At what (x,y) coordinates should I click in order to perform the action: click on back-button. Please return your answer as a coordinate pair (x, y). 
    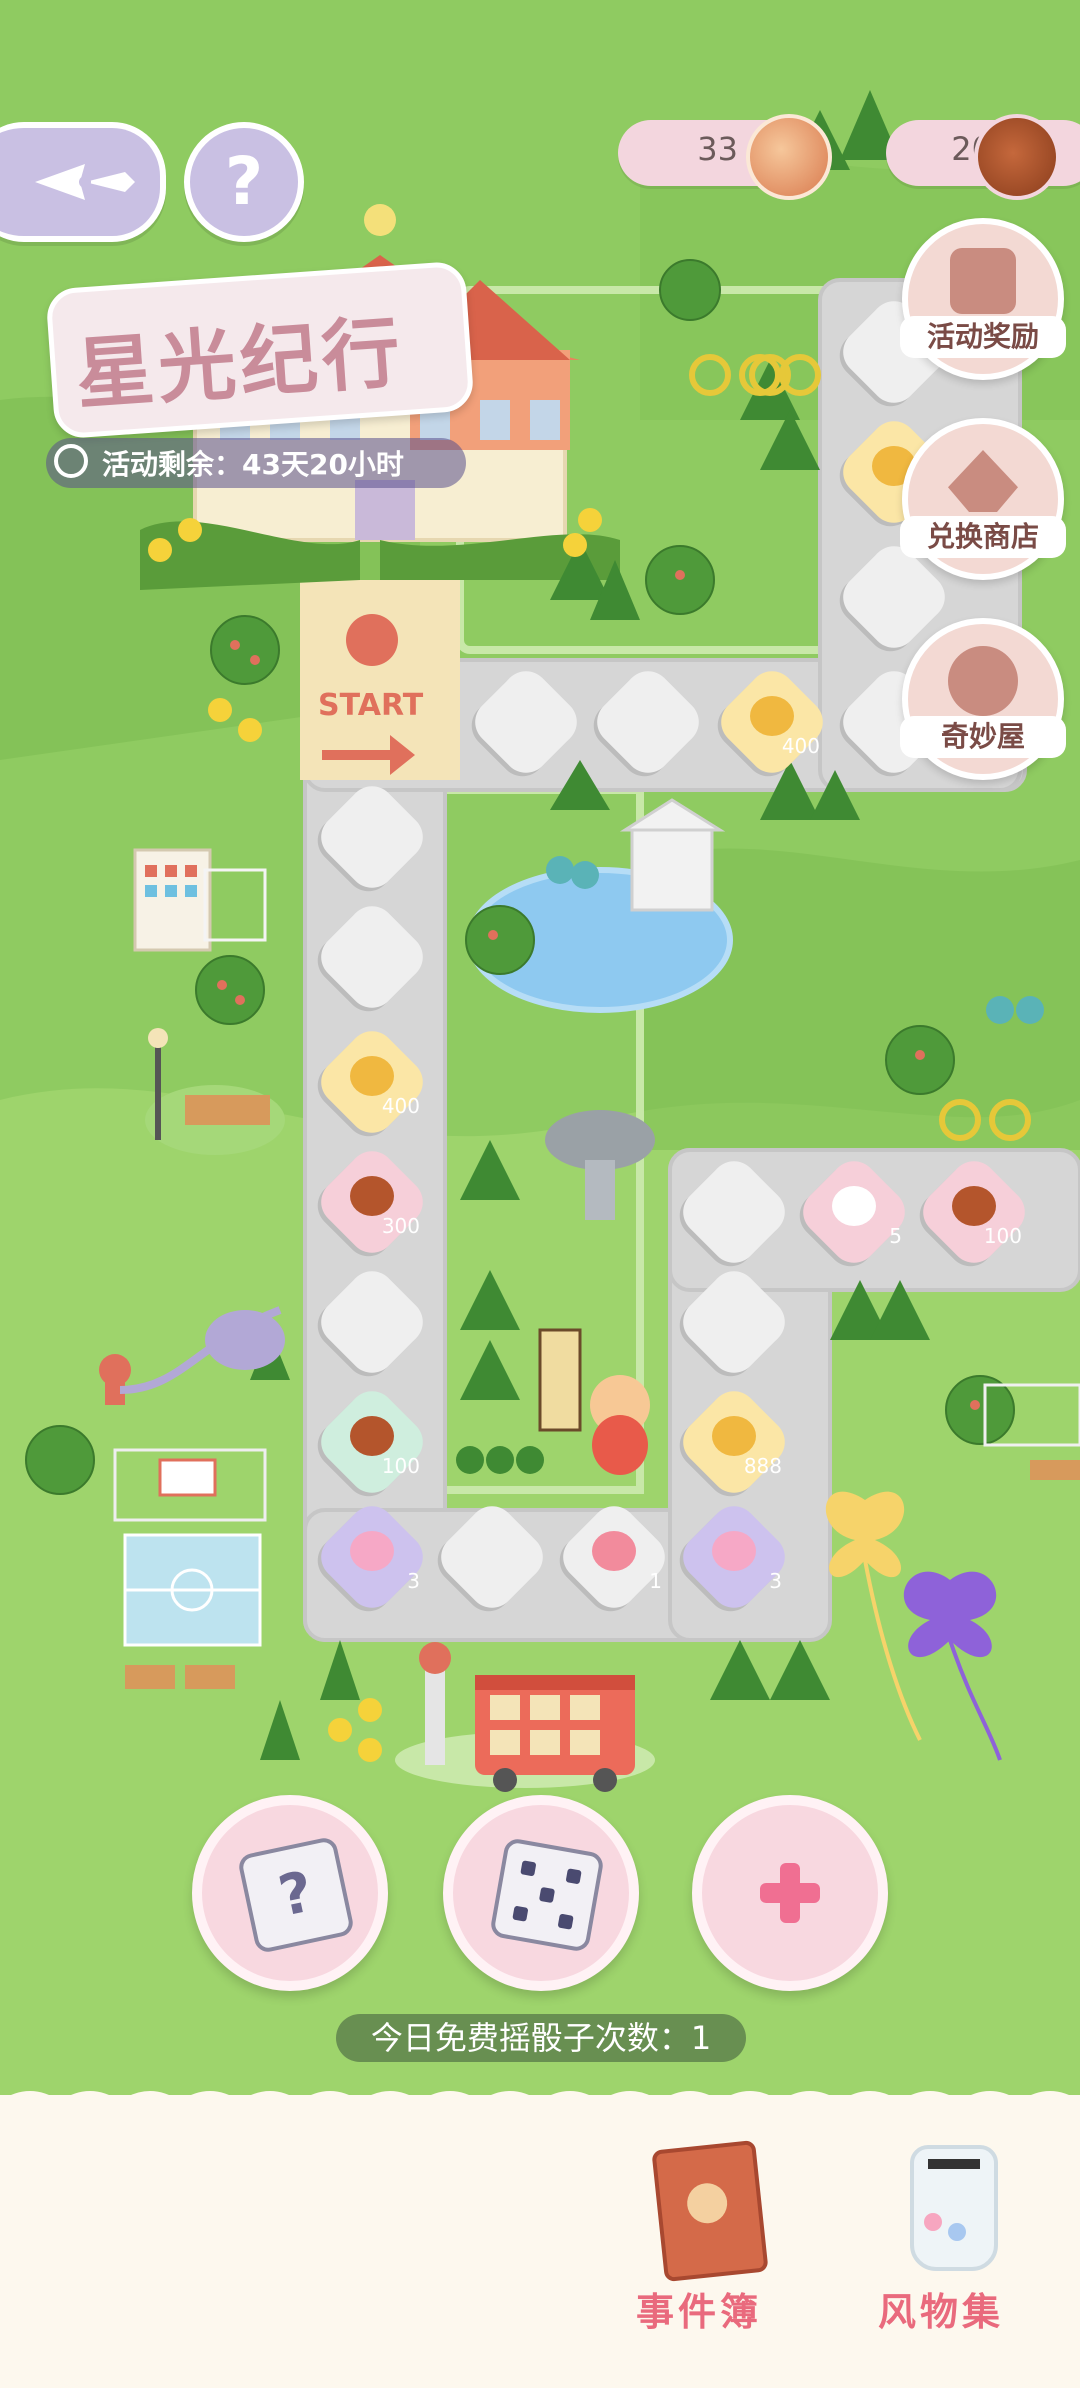
    Looking at the image, I should click on (83, 182).